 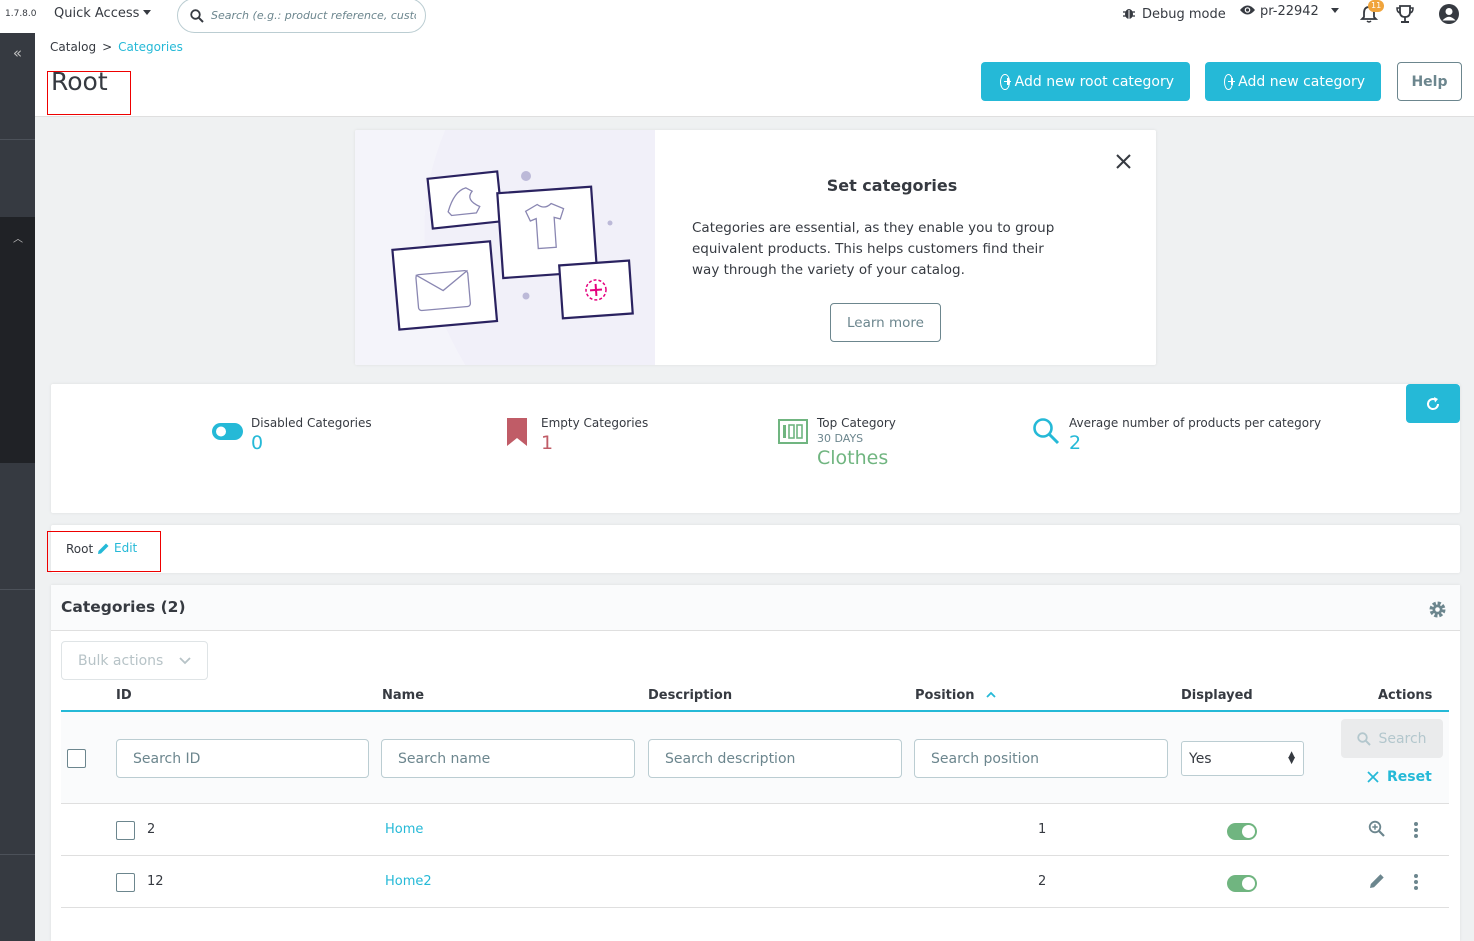 What do you see at coordinates (1230, 81) in the screenshot?
I see `plus-circle-icon` at bounding box center [1230, 81].